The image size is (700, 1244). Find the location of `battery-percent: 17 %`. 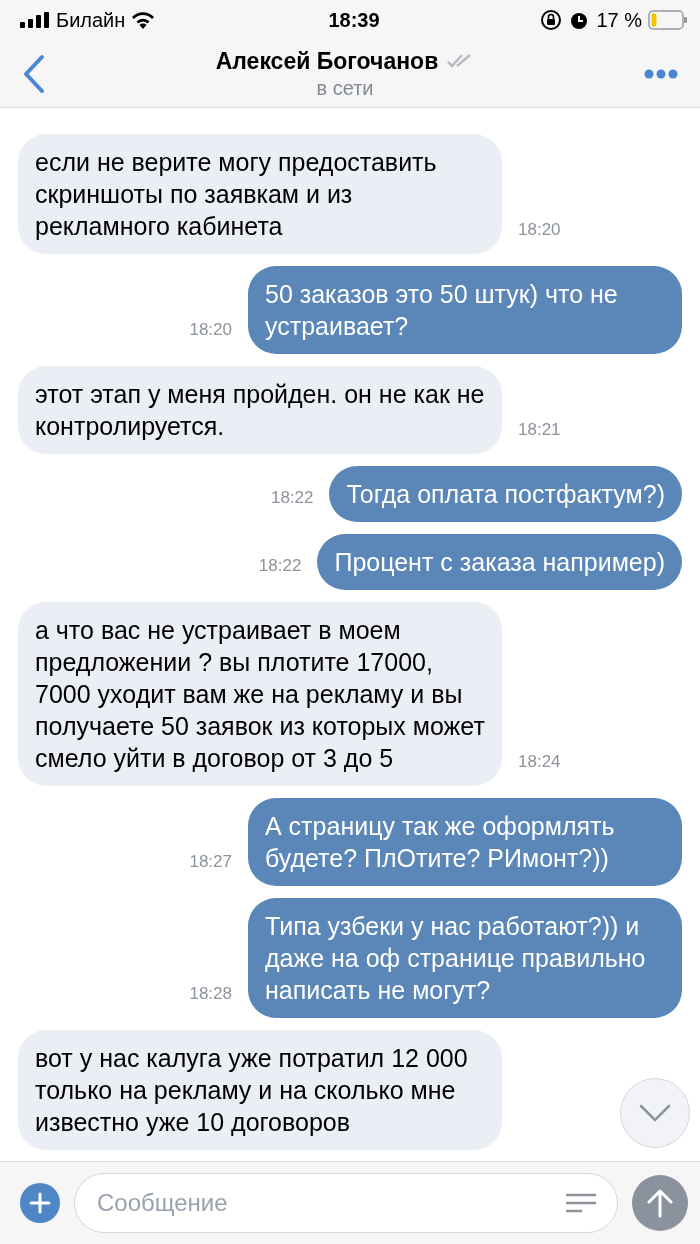

battery-percent: 17 % is located at coordinates (619, 20).